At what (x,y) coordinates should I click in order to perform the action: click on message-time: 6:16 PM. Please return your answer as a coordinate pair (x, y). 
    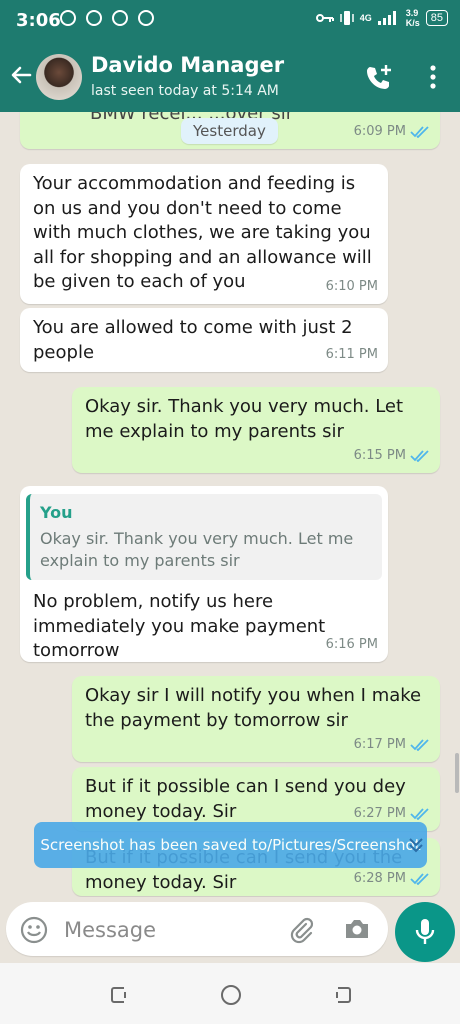
    Looking at the image, I should click on (351, 644).